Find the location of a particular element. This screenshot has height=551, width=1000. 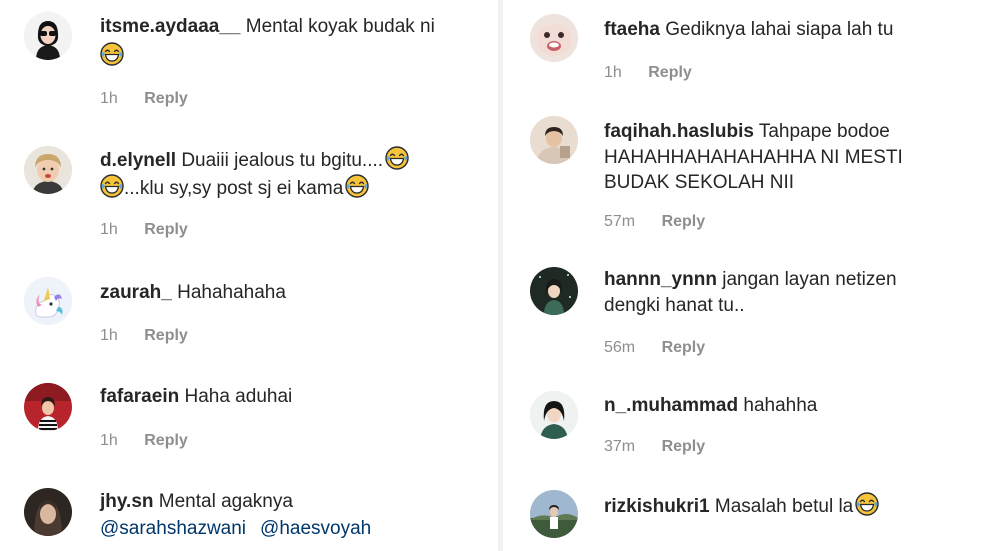

comment-username: n_.muhammad is located at coordinates (671, 405).